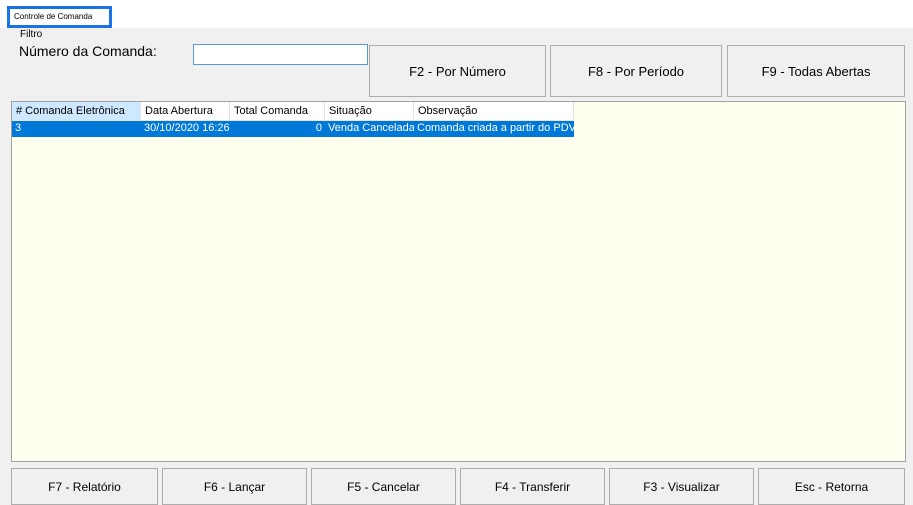  Describe the element at coordinates (636, 71) in the screenshot. I see `por-periodo-button: F8 - Por Período` at that location.